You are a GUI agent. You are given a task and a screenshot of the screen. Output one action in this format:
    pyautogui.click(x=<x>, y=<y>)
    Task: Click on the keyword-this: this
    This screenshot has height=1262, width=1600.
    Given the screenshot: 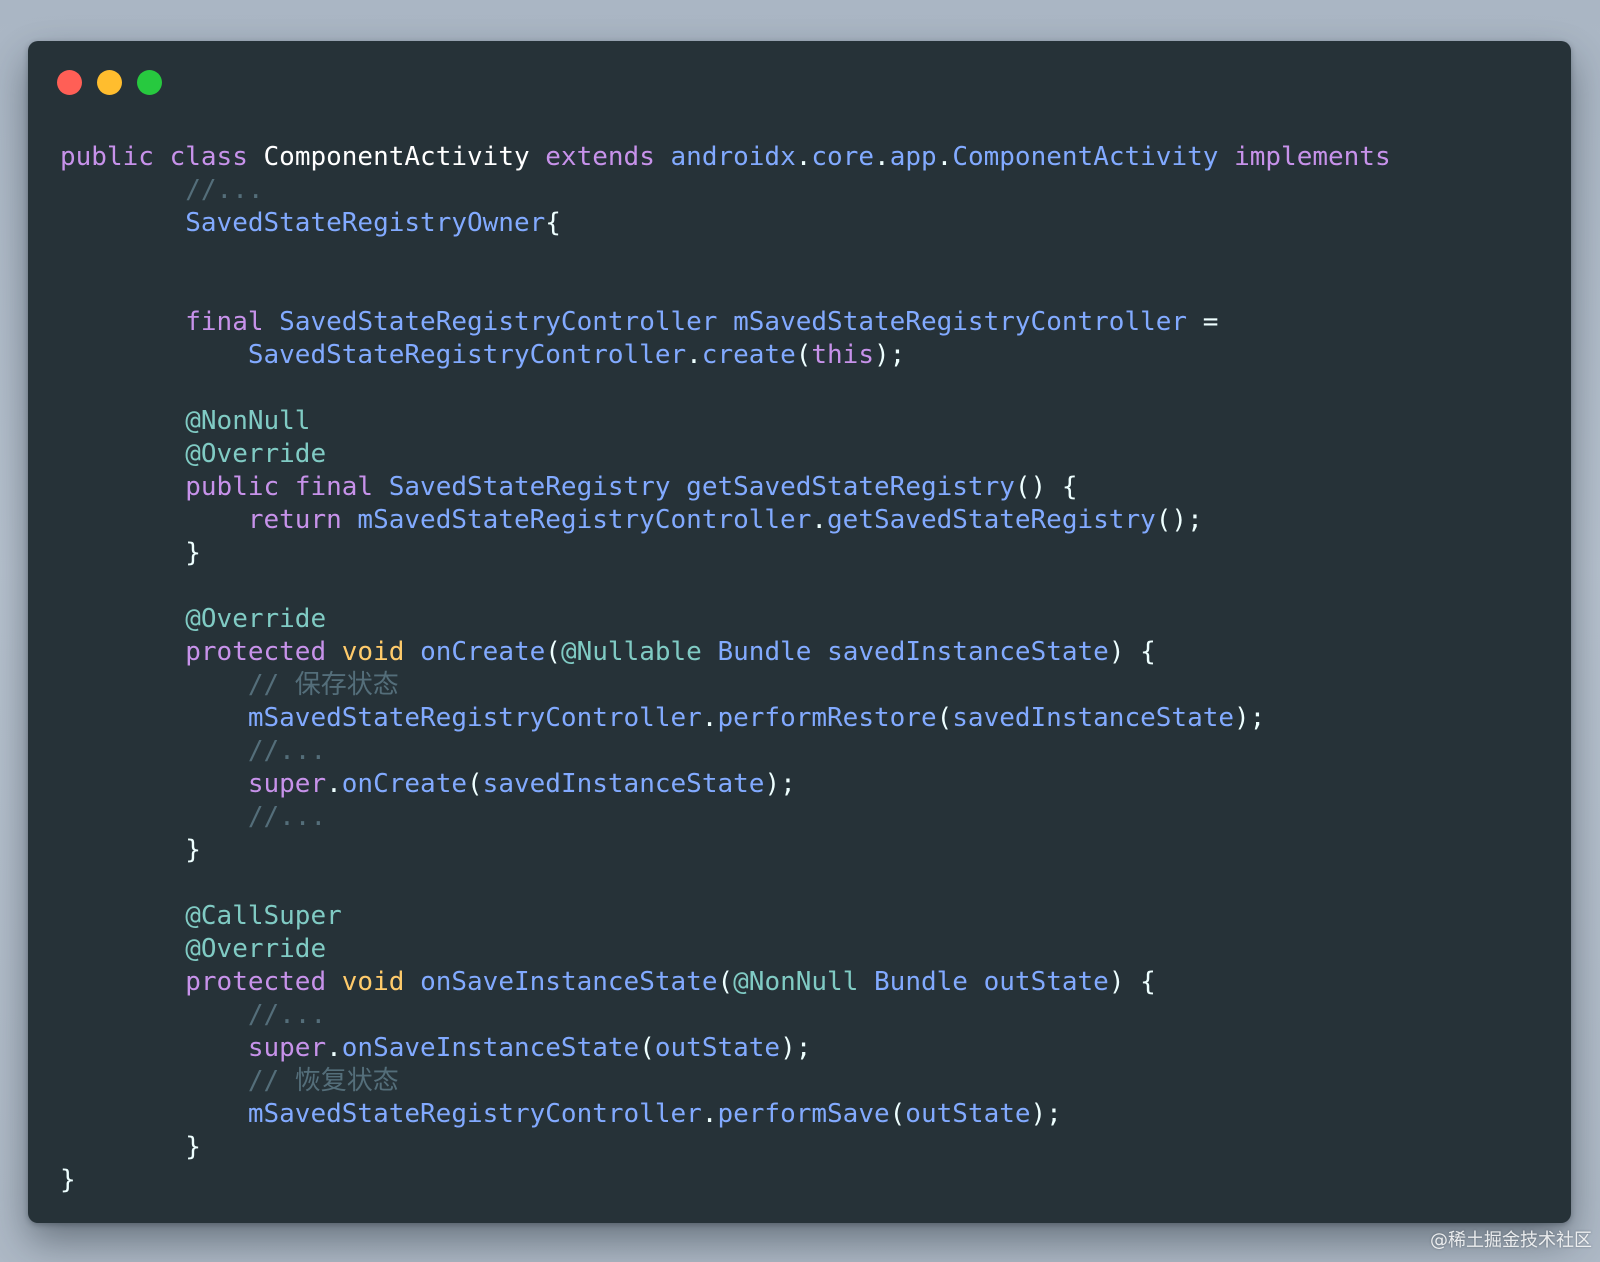 What is the action you would take?
    pyautogui.click(x=842, y=355)
    